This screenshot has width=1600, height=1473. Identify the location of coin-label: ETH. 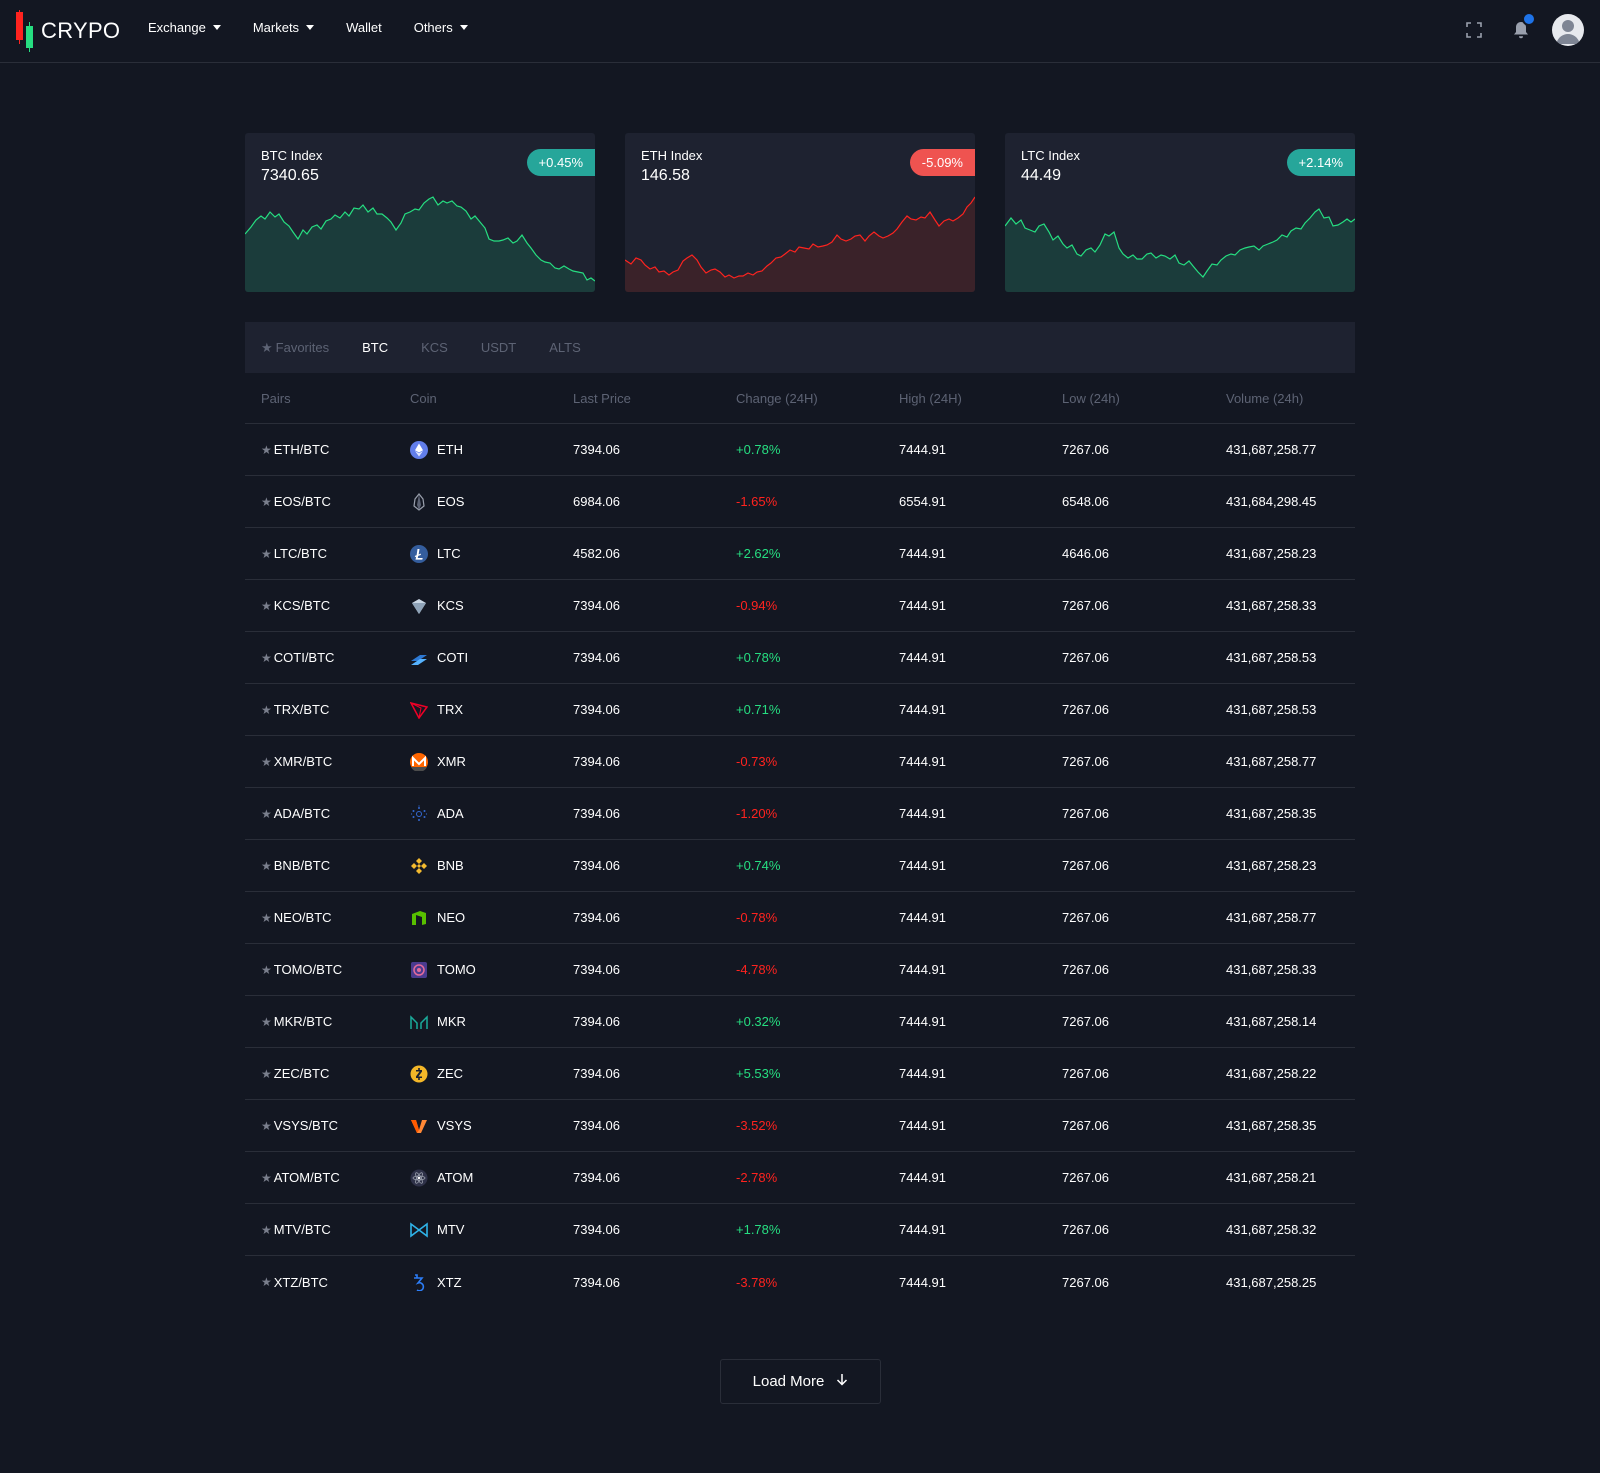
(450, 449).